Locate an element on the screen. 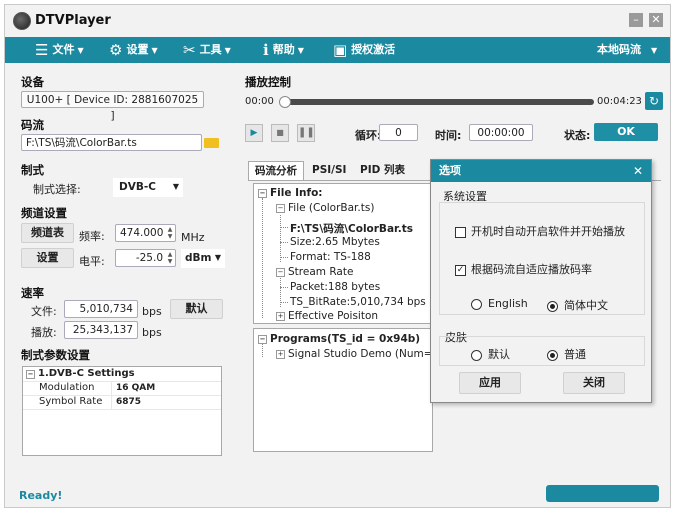  param-value: 6875 is located at coordinates (126, 402).